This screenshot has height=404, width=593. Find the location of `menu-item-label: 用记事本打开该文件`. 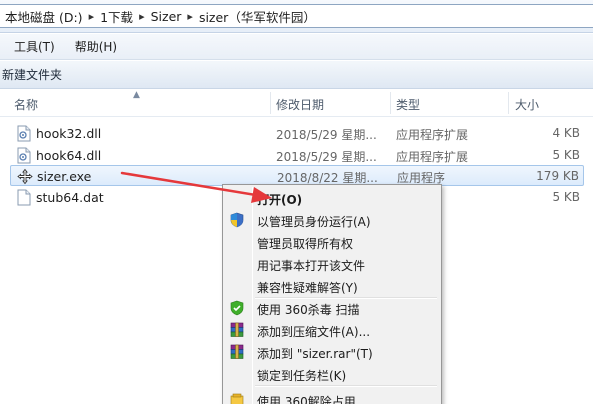

menu-item-label: 用记事本打开该文件 is located at coordinates (311, 266).